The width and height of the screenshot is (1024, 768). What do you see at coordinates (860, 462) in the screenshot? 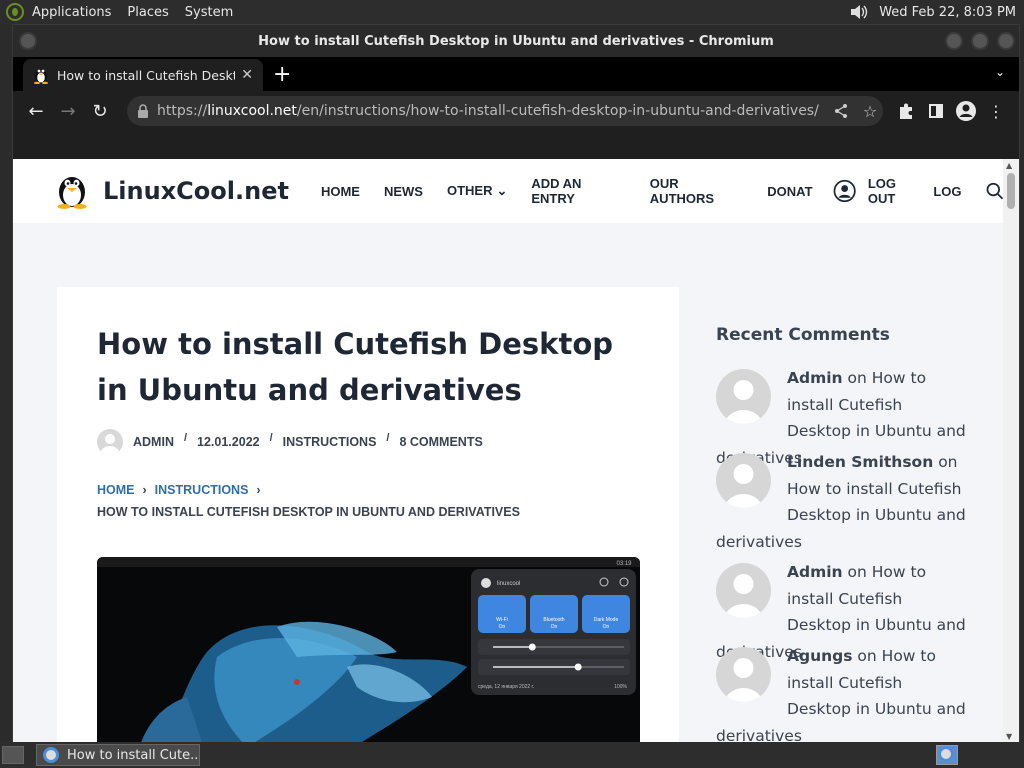
I see `comment-author: Linden Smithson` at bounding box center [860, 462].